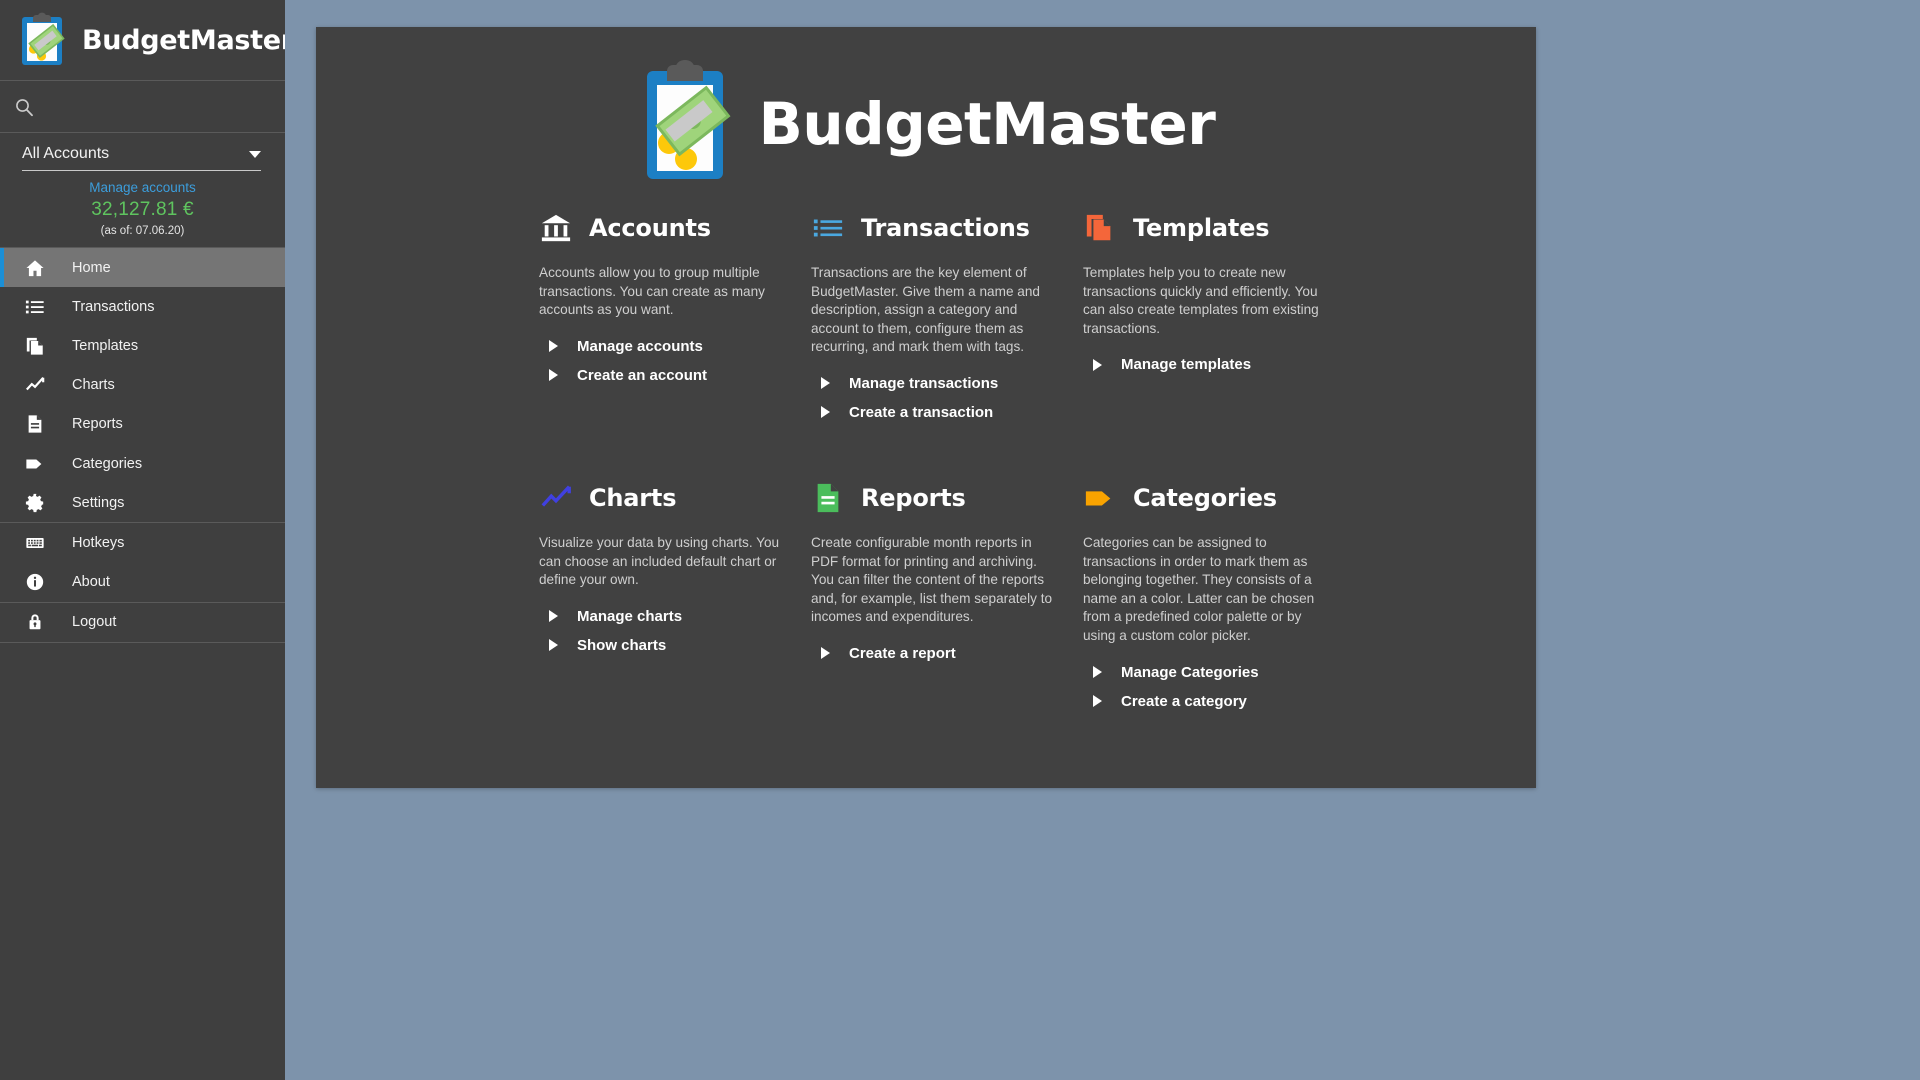  I want to click on feature-header: Transactions, so click(933, 228).